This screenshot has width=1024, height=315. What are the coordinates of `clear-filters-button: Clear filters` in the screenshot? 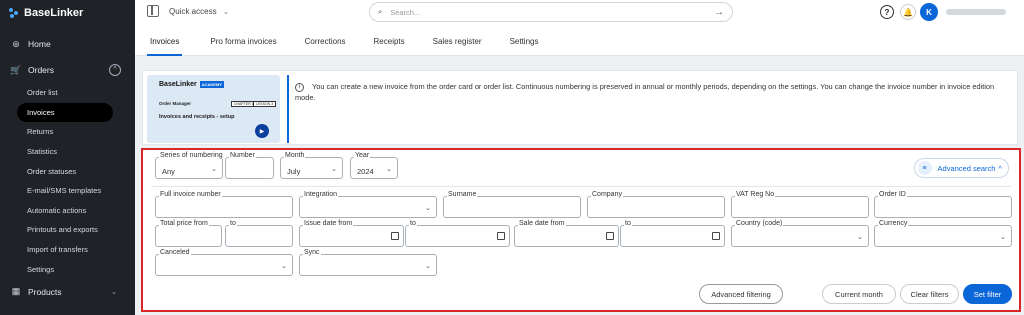 It's located at (929, 294).